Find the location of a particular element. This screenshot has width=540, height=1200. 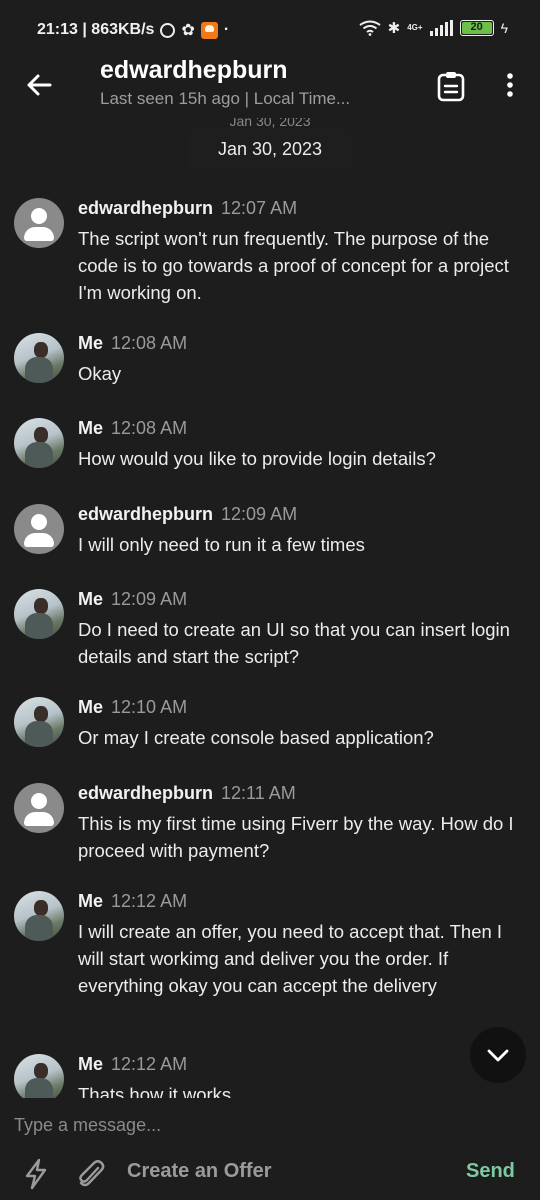

battery-icon: 20 is located at coordinates (476, 28).